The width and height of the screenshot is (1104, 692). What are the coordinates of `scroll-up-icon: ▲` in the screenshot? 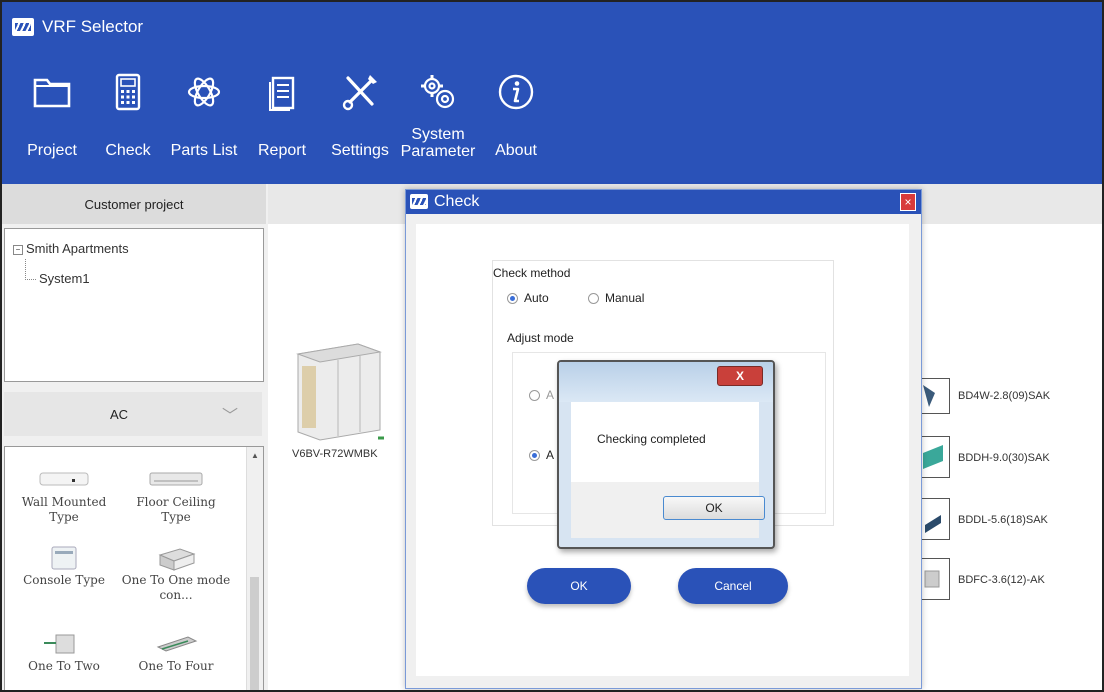 It's located at (255, 455).